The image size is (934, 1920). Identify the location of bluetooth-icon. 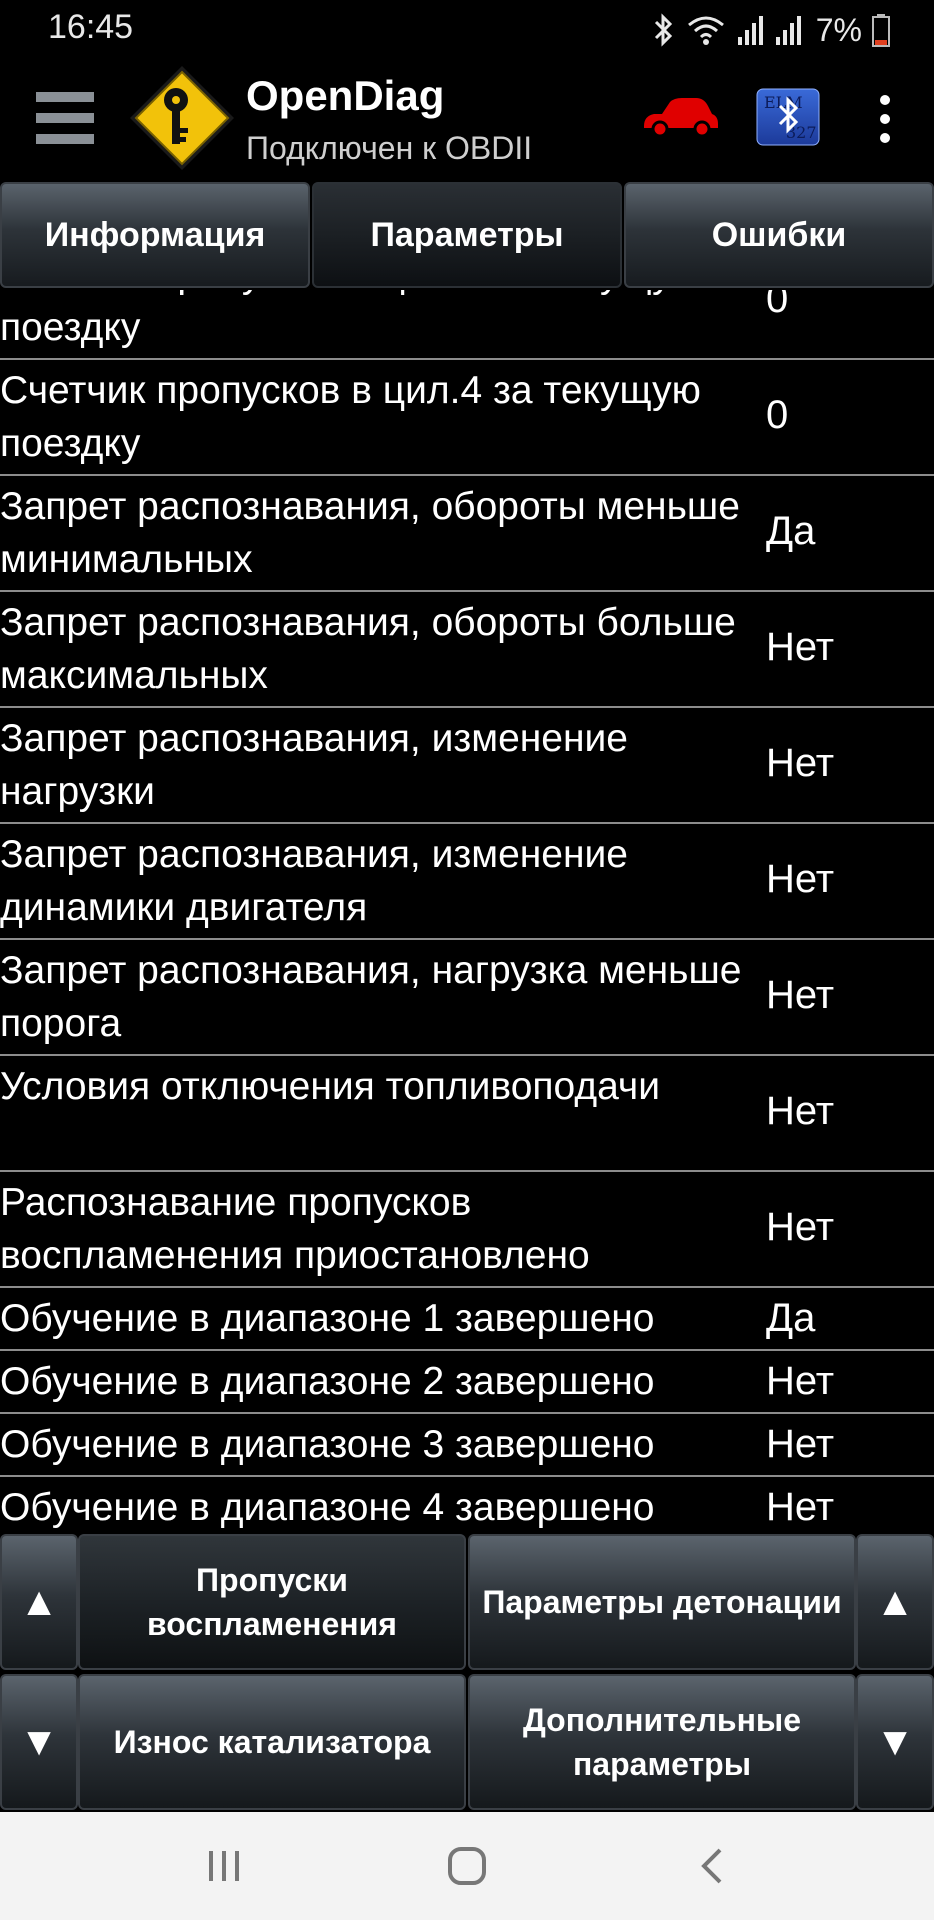
(663, 30).